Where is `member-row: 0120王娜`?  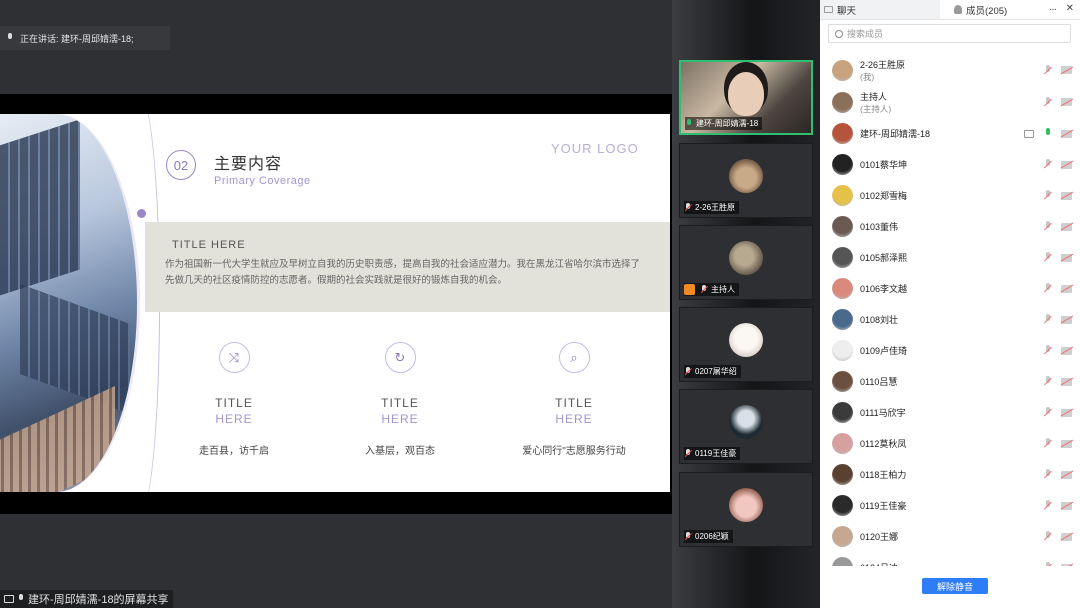 member-row: 0120王娜 is located at coordinates (950, 536).